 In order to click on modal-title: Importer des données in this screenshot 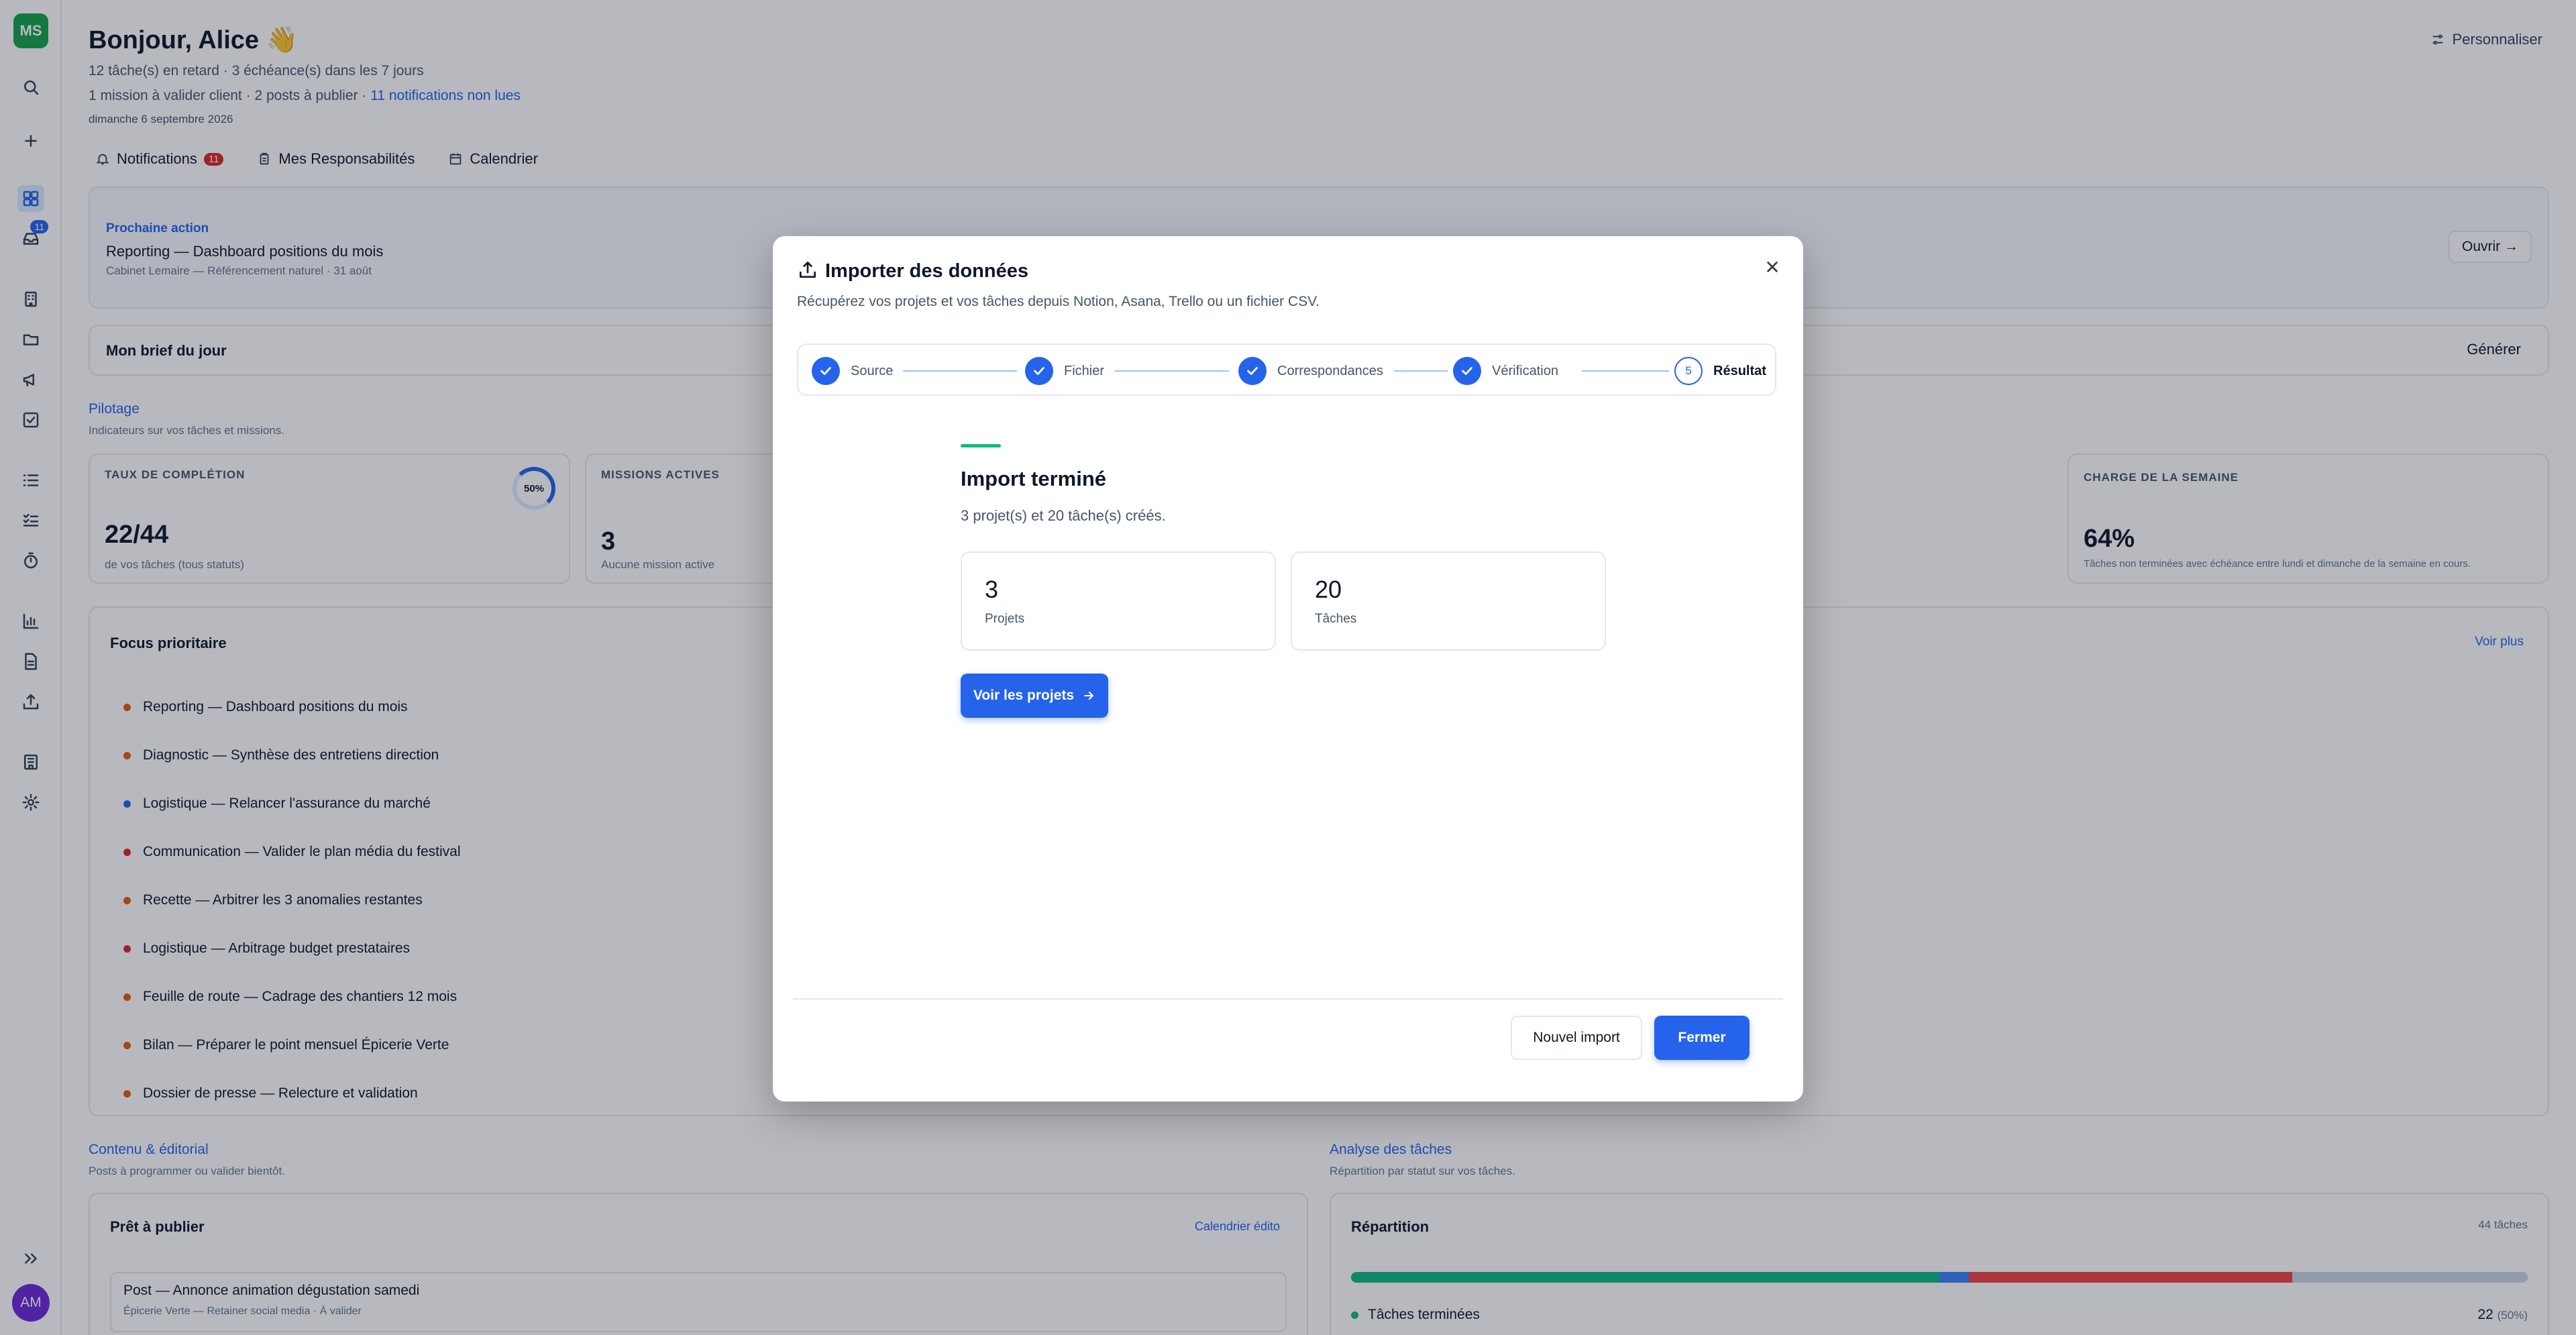, I will do `click(926, 271)`.